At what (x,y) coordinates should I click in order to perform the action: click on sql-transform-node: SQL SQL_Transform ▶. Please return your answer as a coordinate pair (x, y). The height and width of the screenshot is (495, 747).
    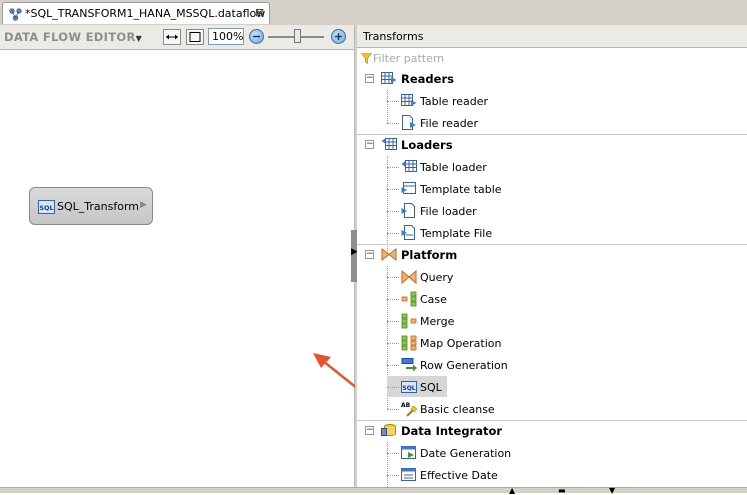
    Looking at the image, I should click on (91, 206).